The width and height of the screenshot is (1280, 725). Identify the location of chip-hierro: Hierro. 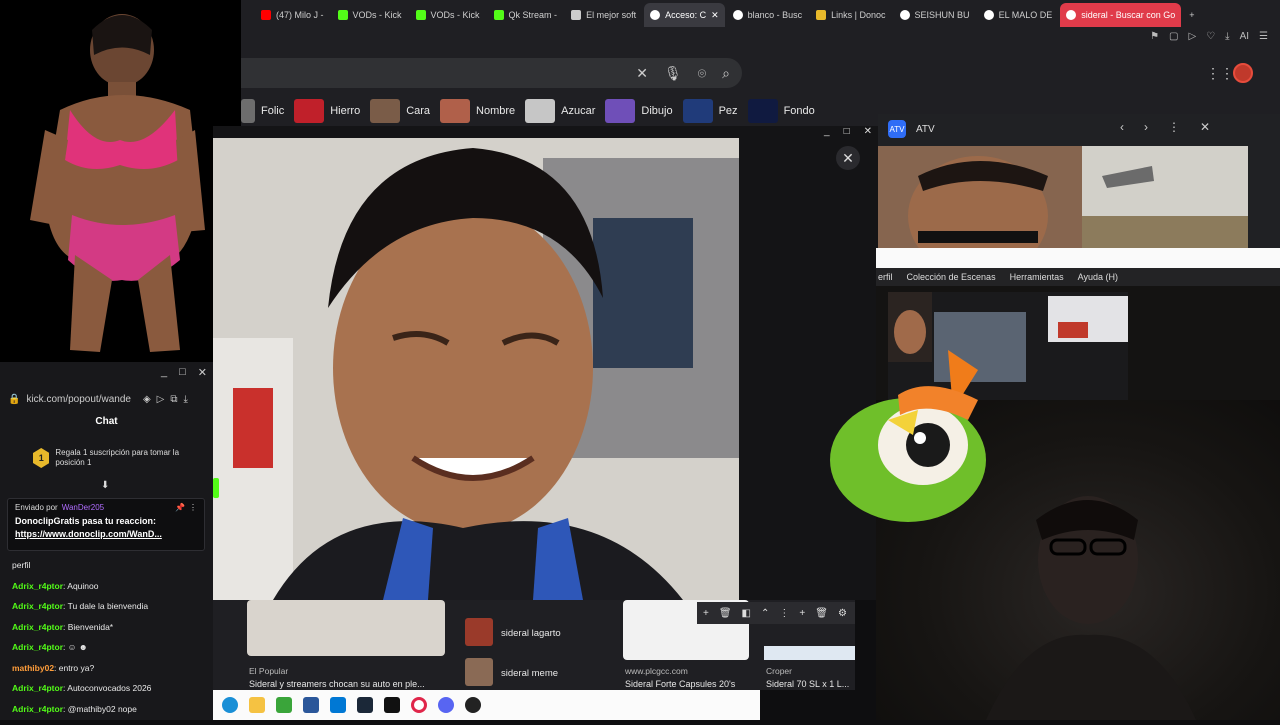
(327, 111).